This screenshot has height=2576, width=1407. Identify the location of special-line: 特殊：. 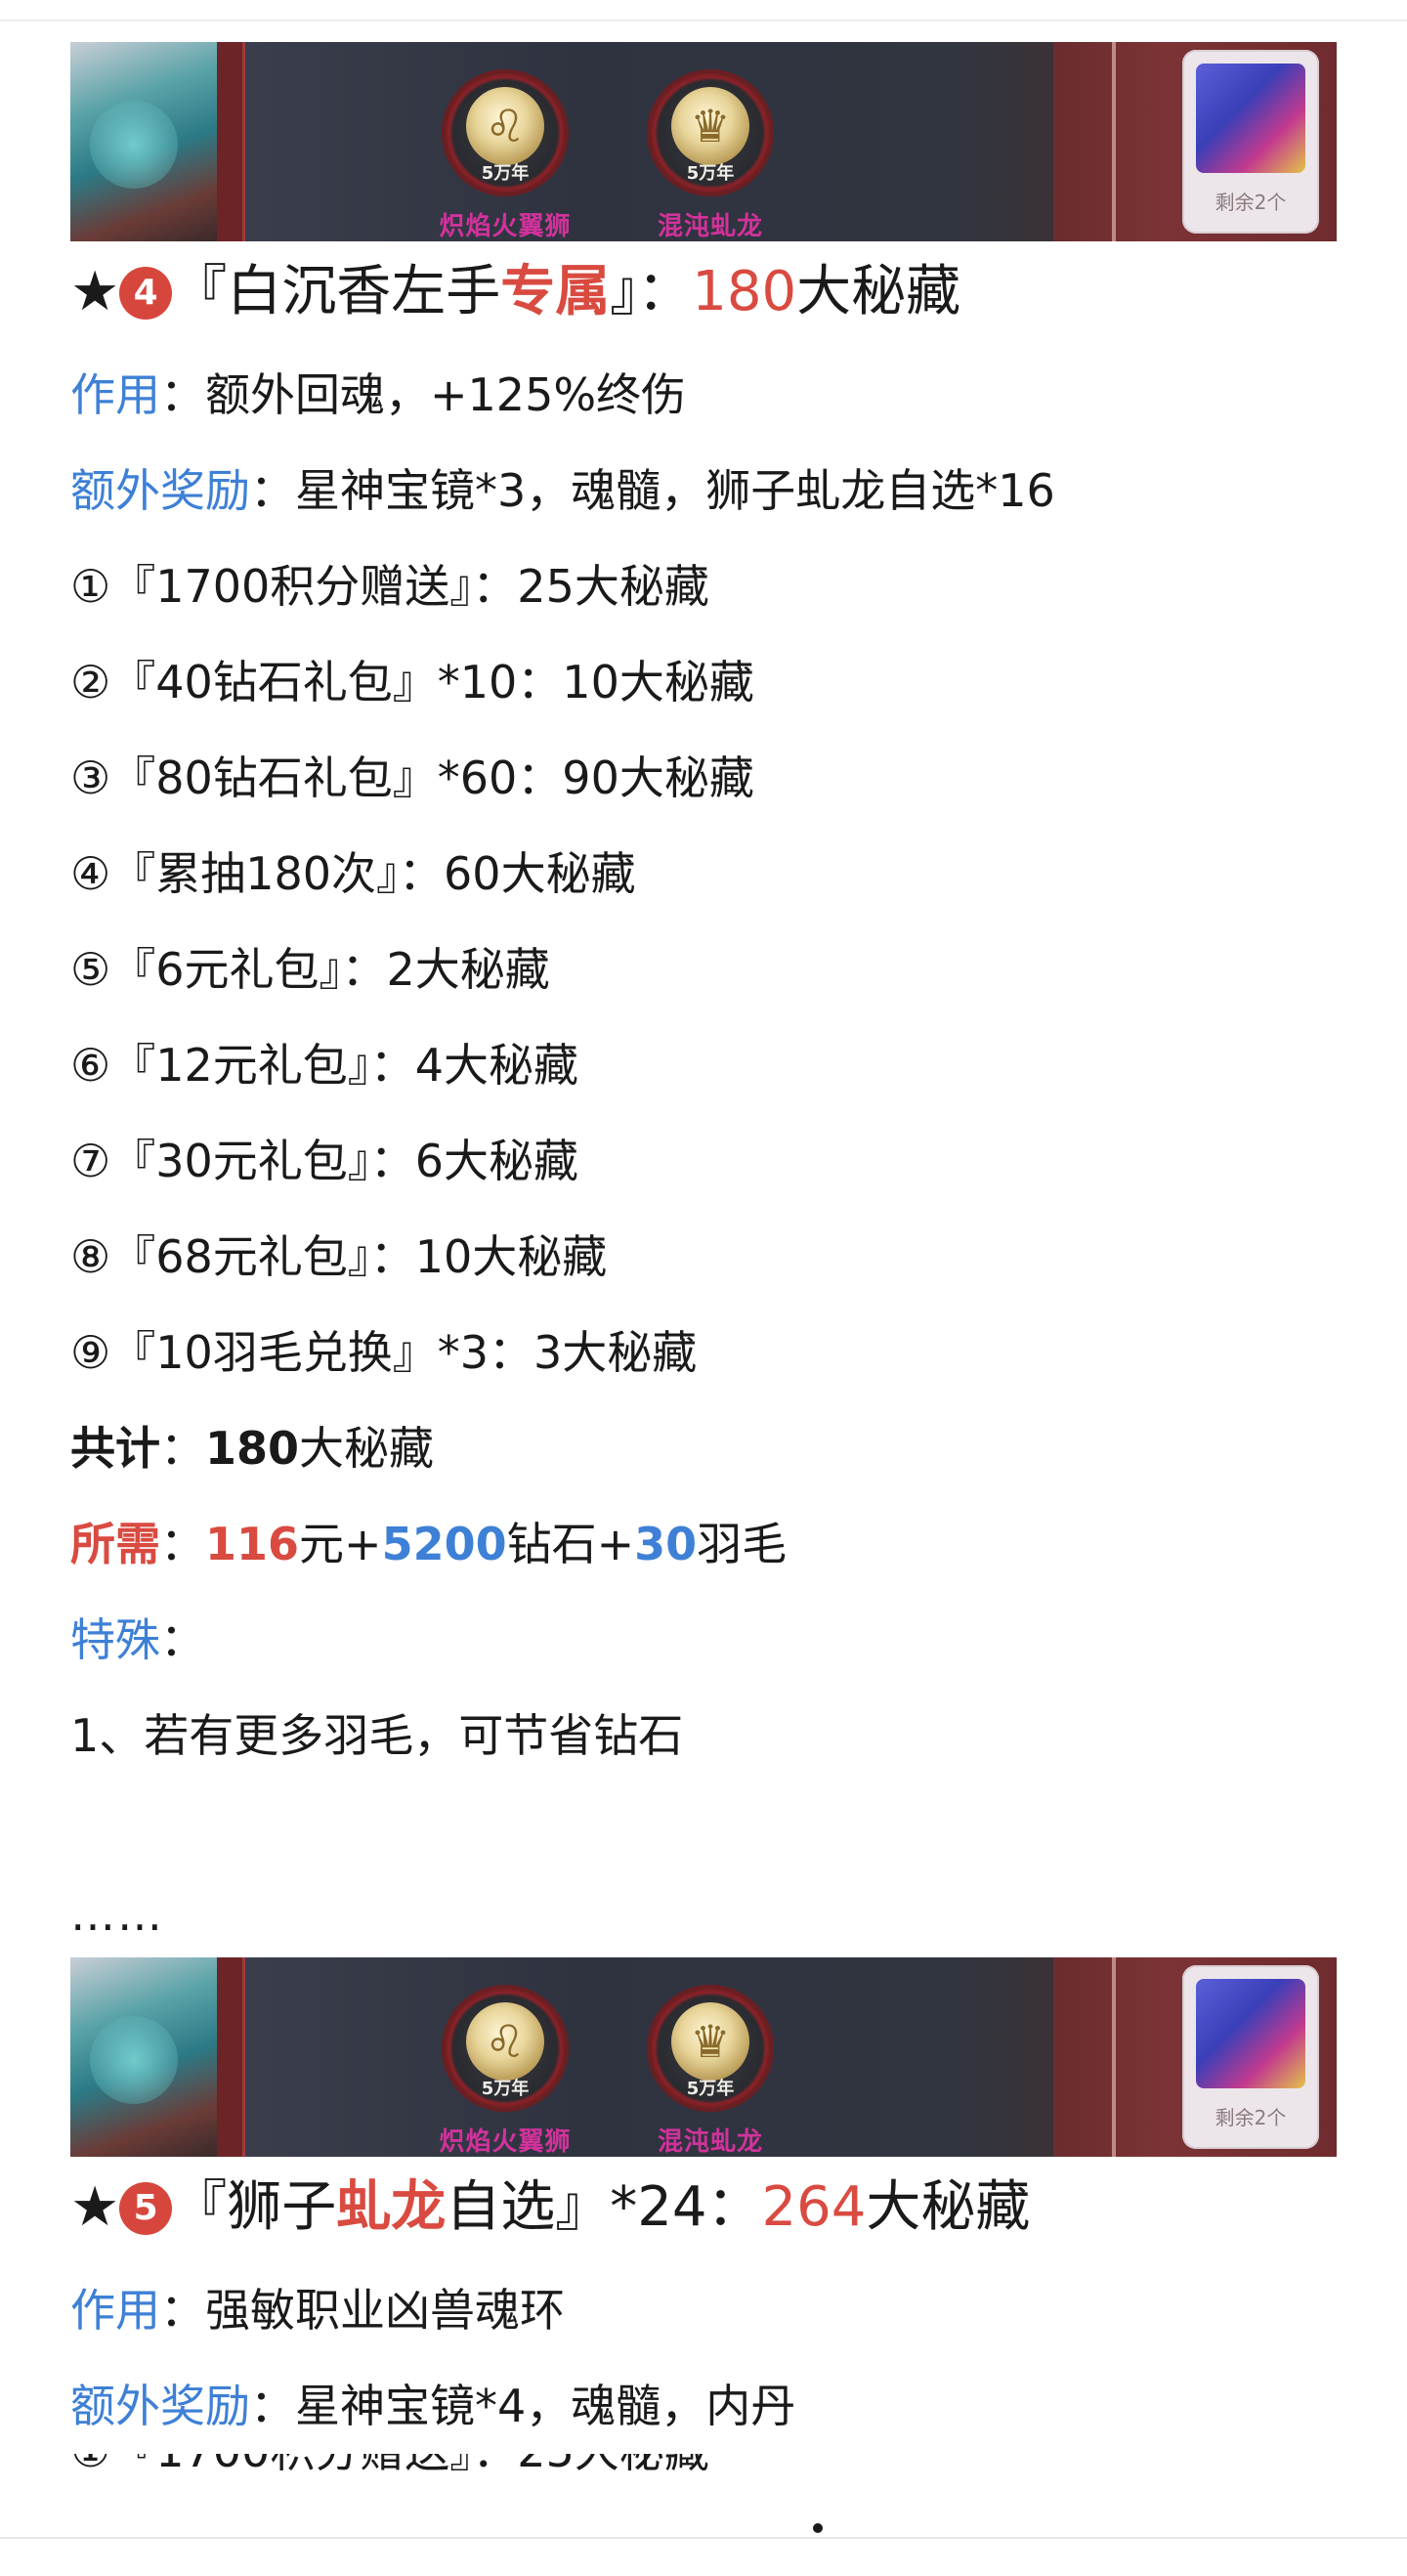
(137, 1639).